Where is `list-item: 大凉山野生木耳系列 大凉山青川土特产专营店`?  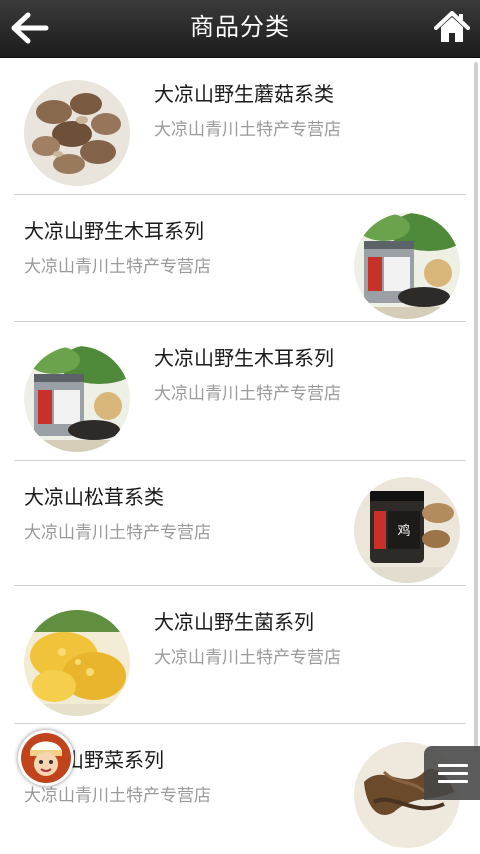 list-item: 大凉山野生木耳系列 大凉山青川土特产专营店 is located at coordinates (240, 258).